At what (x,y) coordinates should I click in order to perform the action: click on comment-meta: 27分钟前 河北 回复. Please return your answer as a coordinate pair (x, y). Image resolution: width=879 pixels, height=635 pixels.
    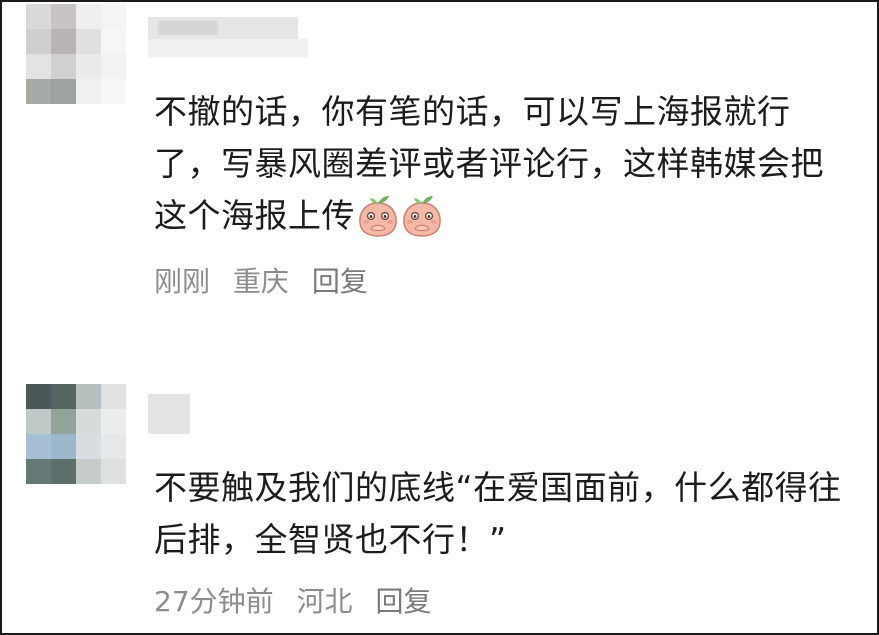
    Looking at the image, I should click on (292, 600).